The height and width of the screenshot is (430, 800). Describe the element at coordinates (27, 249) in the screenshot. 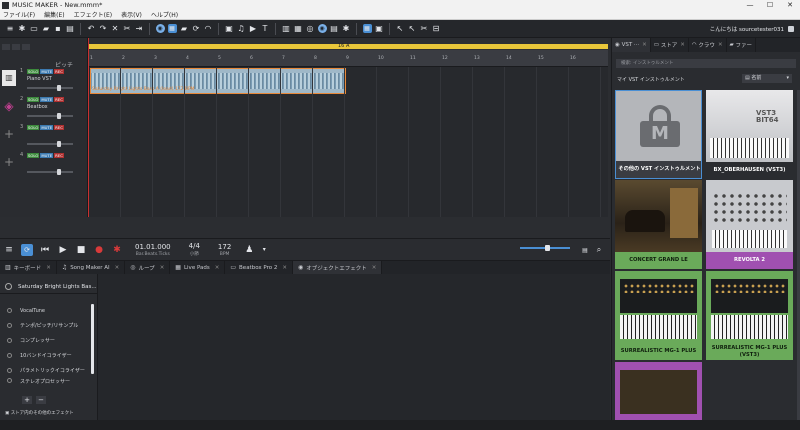

I see `loop-button: ⟳` at that location.